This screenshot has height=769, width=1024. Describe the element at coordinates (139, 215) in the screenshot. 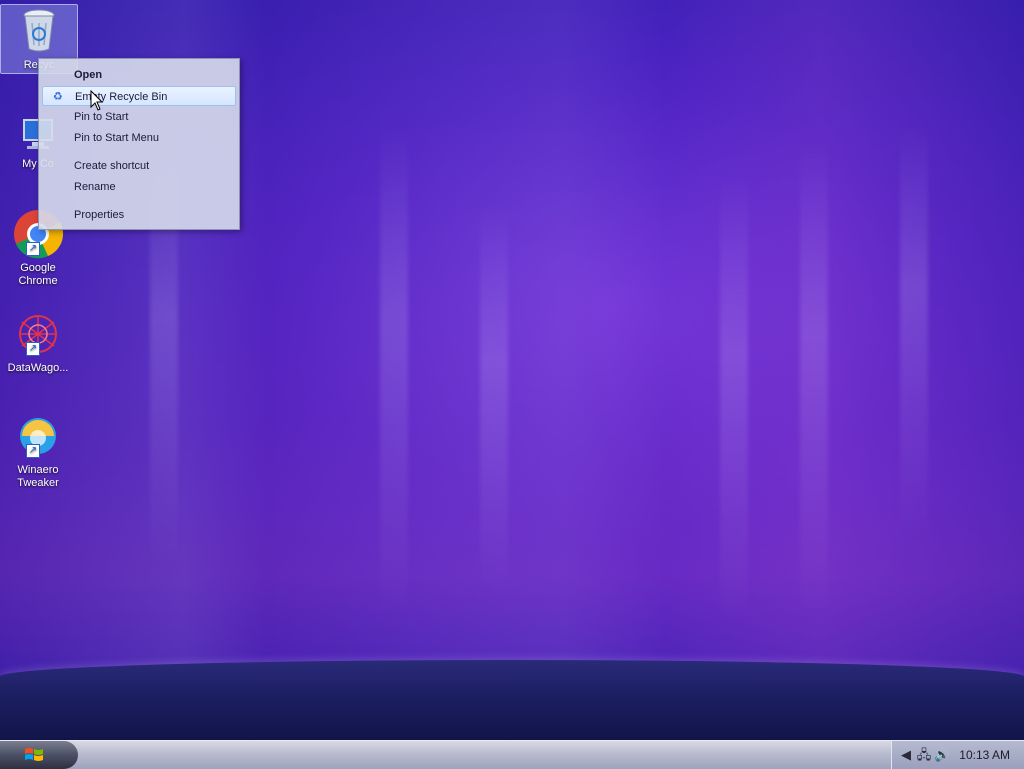

I see `menu-item-properties: Properties` at that location.